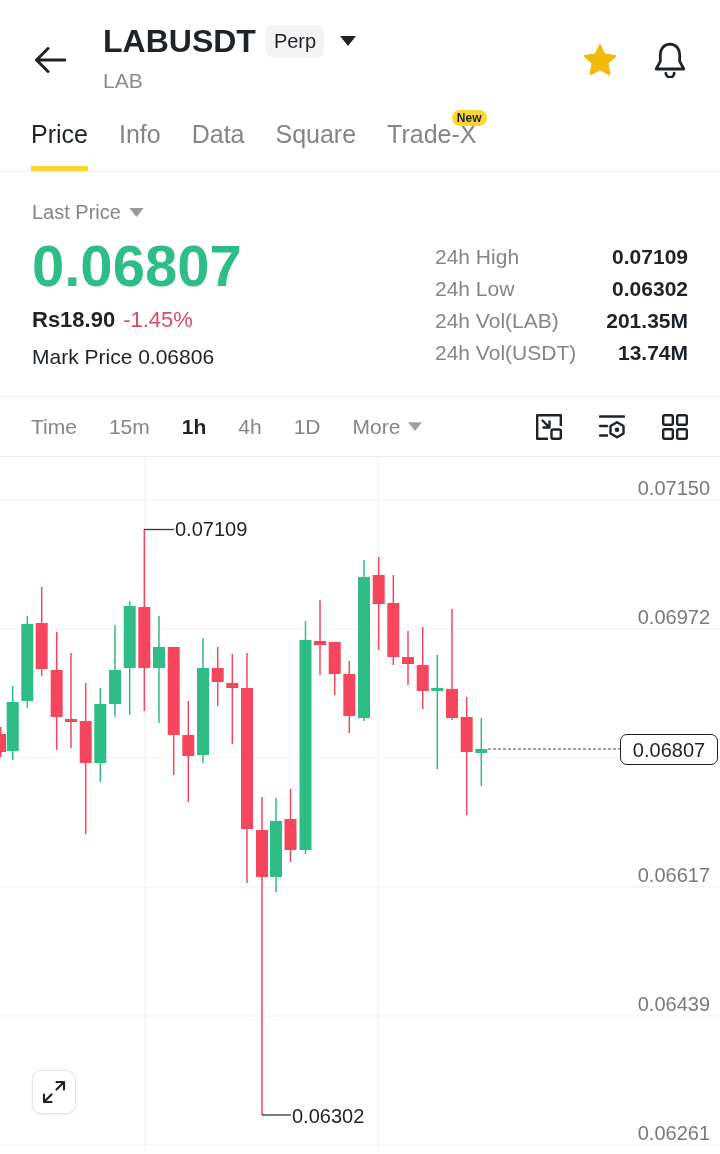 Image resolution: width=720 pixels, height=1154 pixels. What do you see at coordinates (179, 41) in the screenshot?
I see `symbol-title: LABUSDT` at bounding box center [179, 41].